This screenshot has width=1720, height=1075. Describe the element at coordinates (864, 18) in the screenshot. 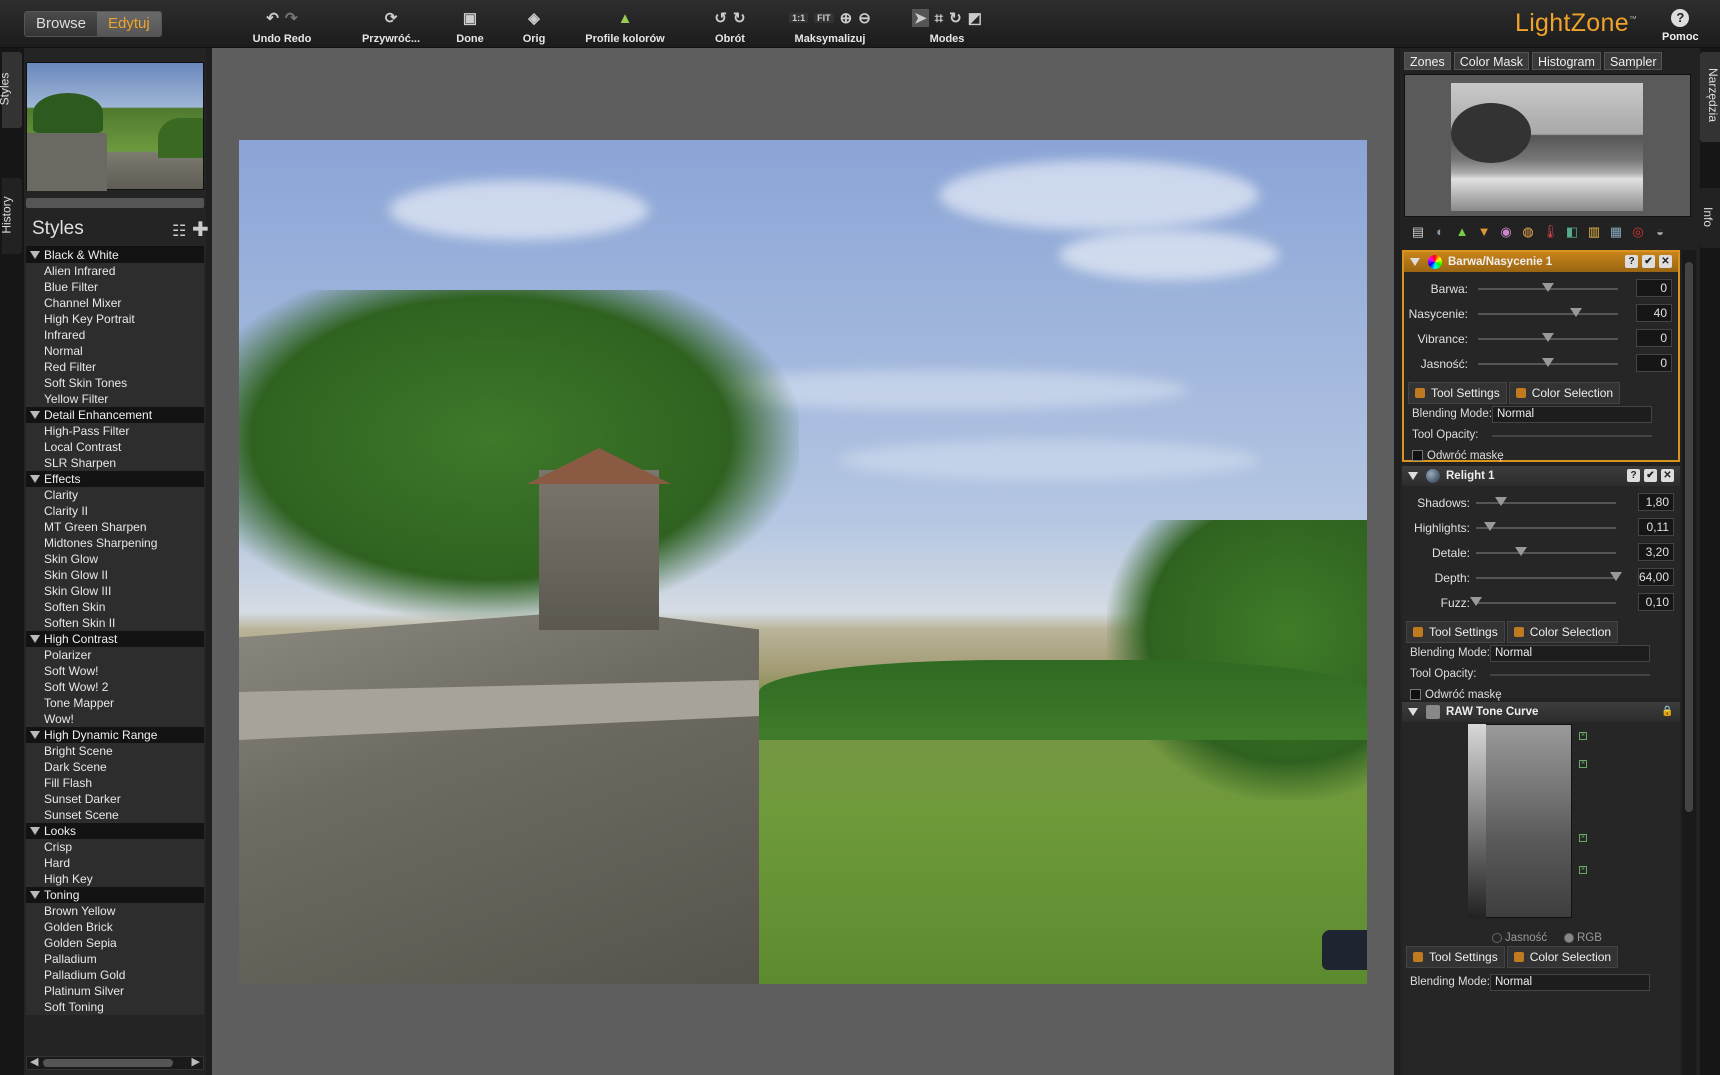

I see `zoom-out-icon: ⊖` at that location.